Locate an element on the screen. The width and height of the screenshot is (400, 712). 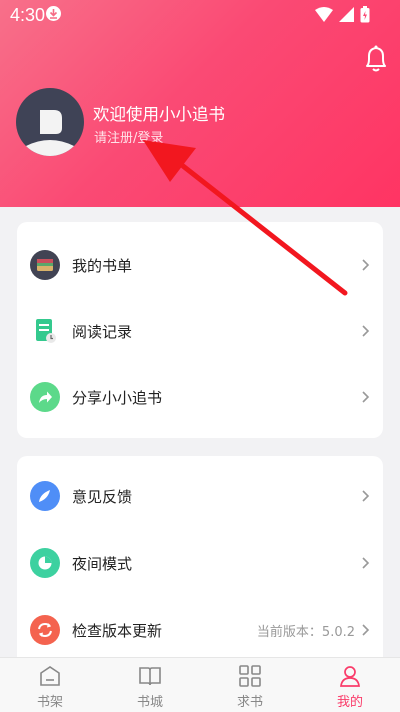
avatar is located at coordinates (50, 122).